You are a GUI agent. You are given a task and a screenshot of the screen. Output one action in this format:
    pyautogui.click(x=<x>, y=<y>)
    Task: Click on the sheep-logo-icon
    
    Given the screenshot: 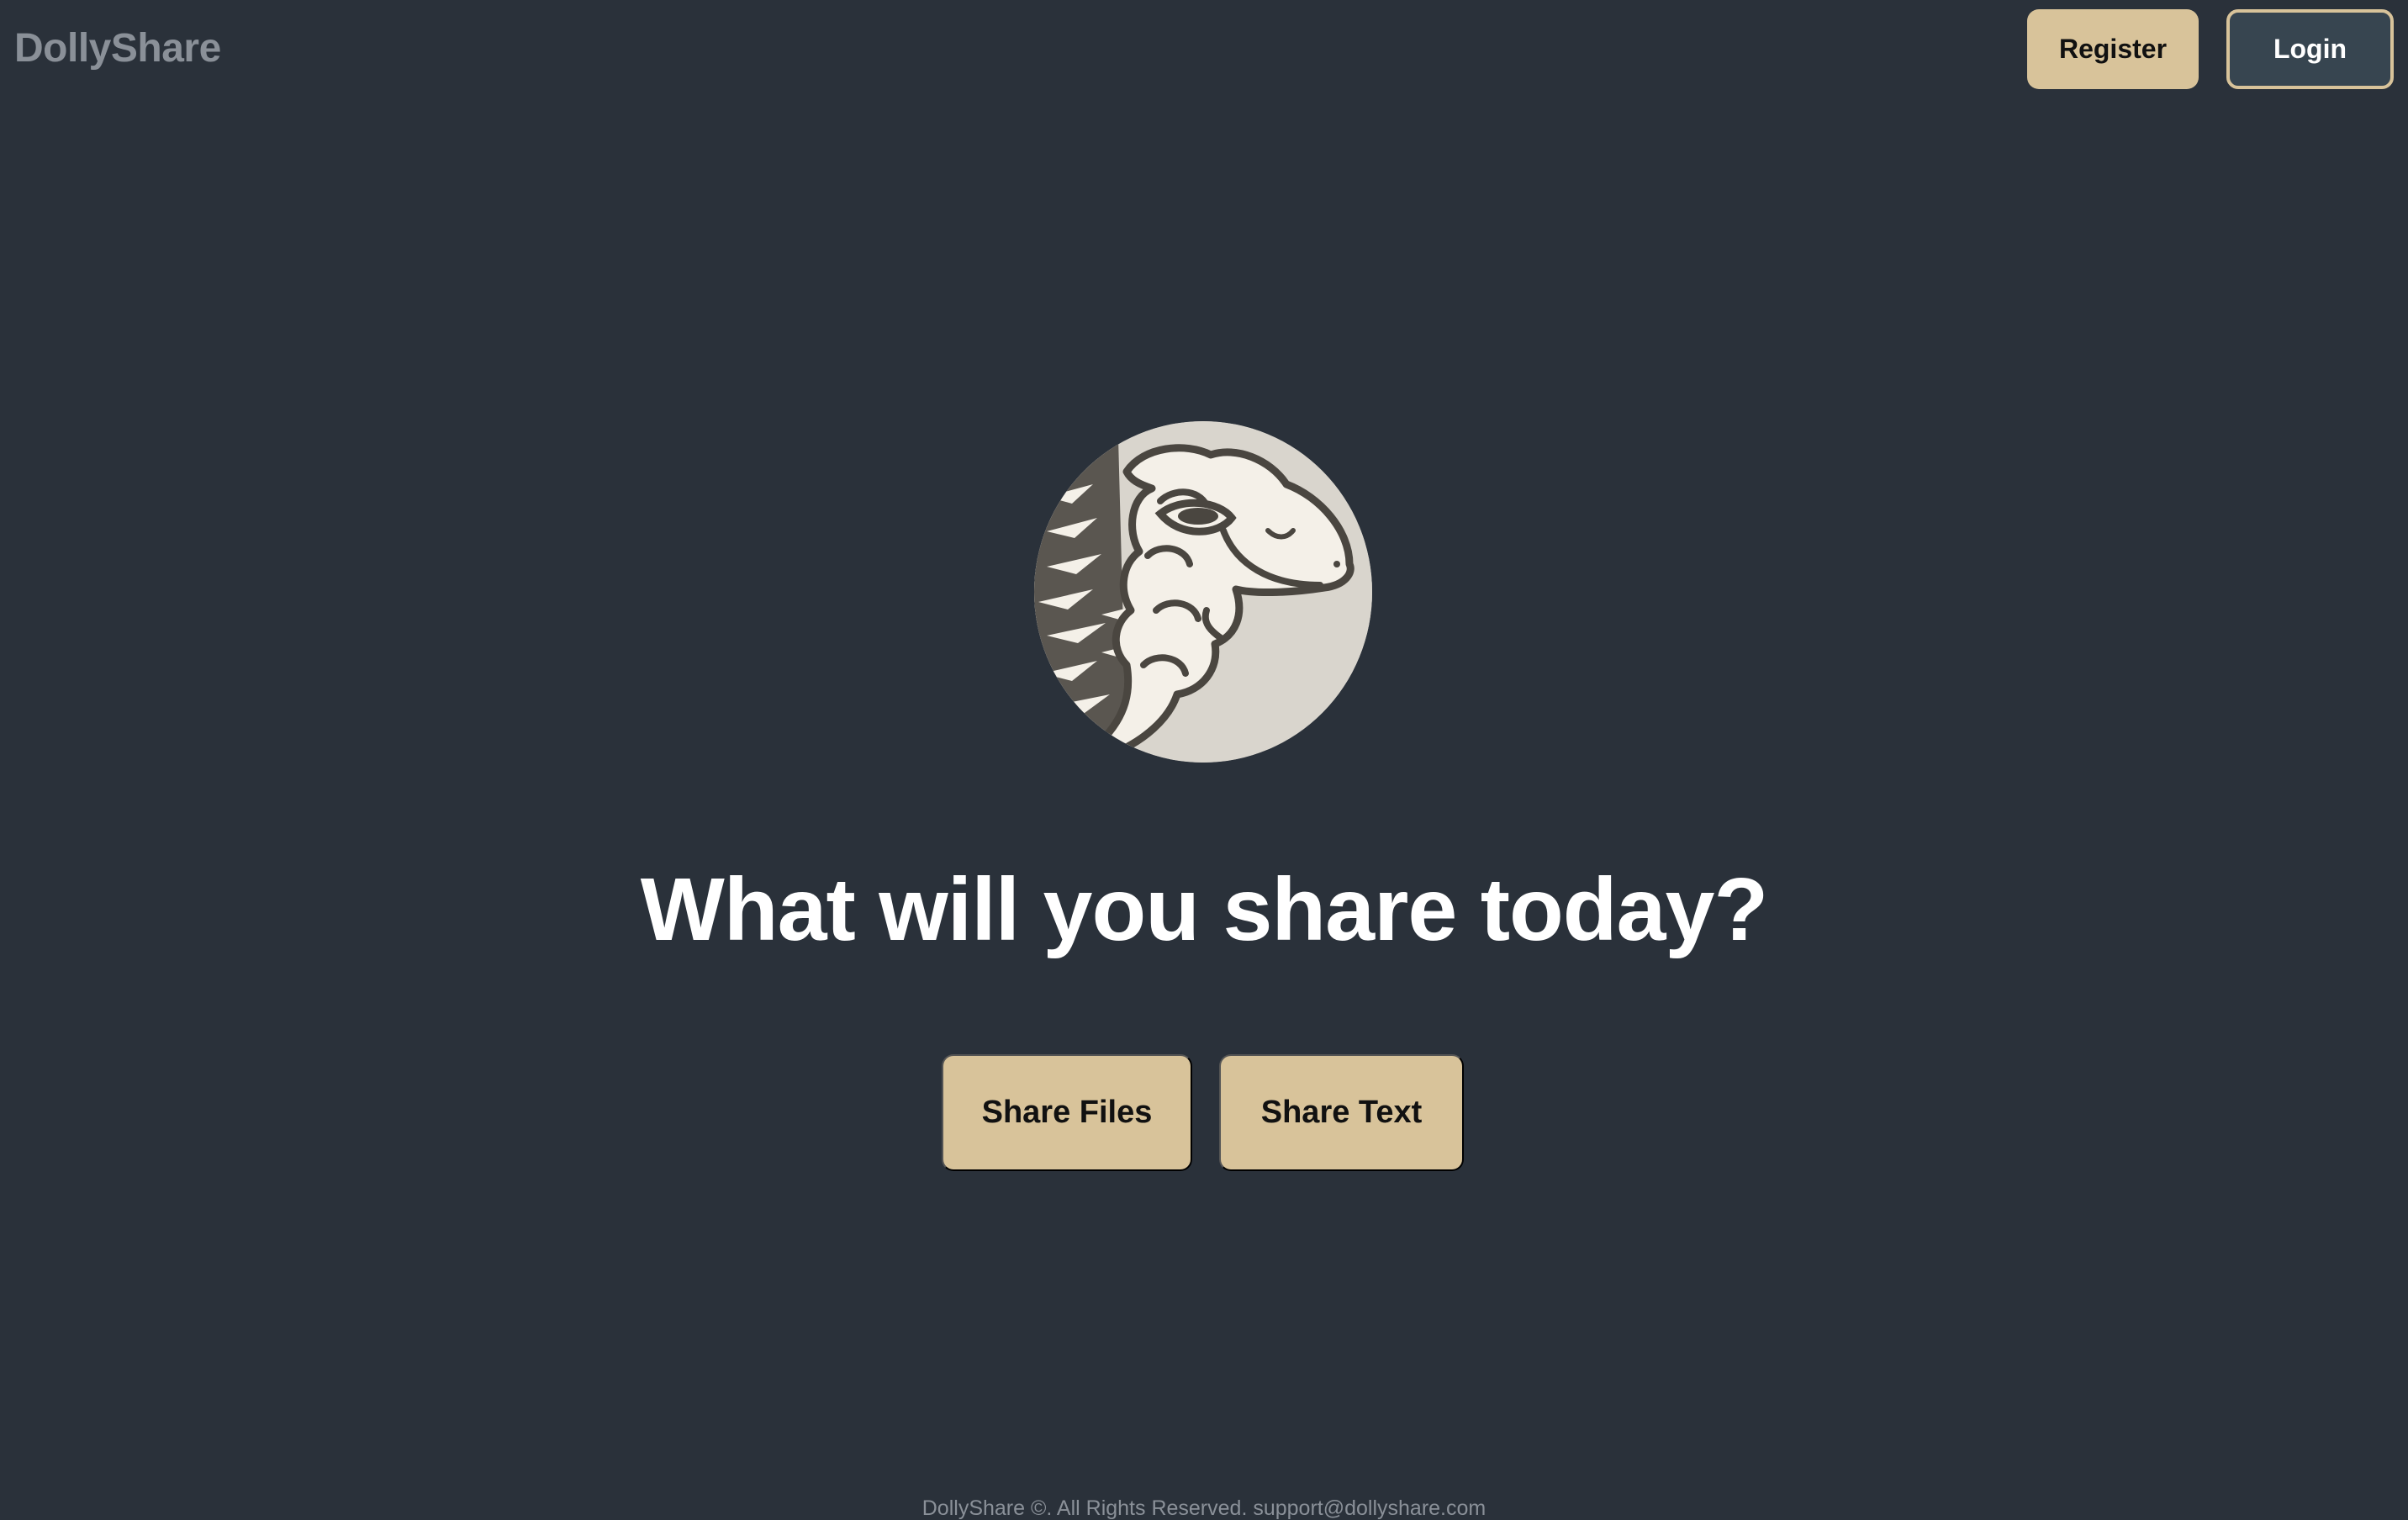 What is the action you would take?
    pyautogui.click(x=1203, y=592)
    